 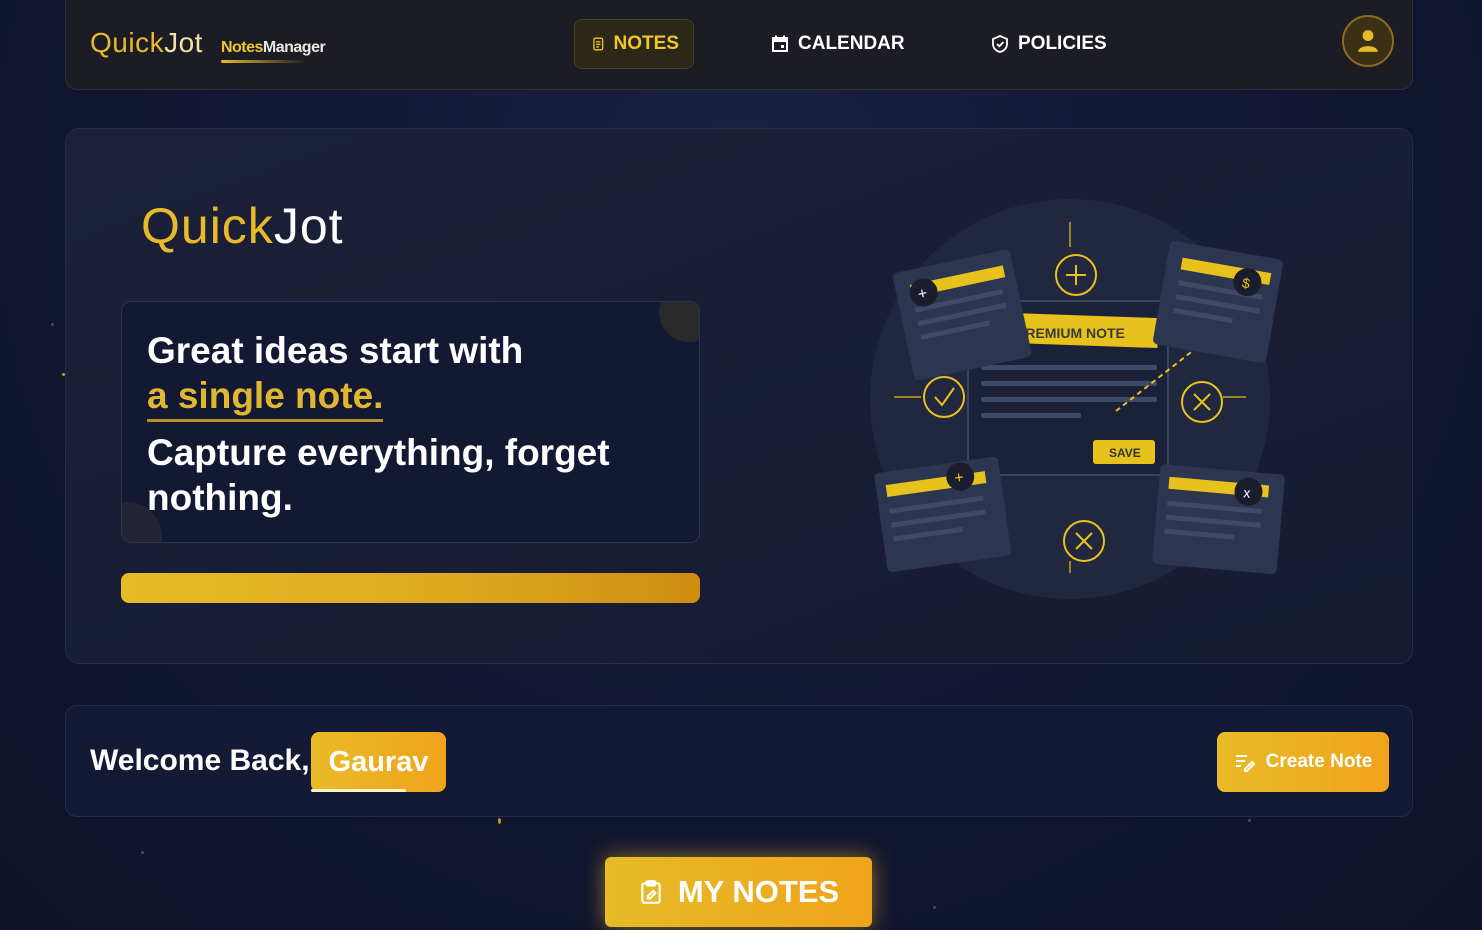 What do you see at coordinates (241, 47) in the screenshot?
I see `brand-sub-notes: Notes` at bounding box center [241, 47].